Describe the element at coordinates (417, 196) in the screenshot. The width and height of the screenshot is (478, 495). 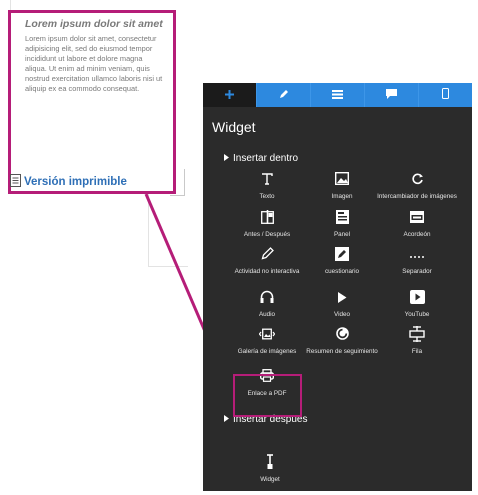
I see `widget-label: Intercambiador de imágenes` at that location.